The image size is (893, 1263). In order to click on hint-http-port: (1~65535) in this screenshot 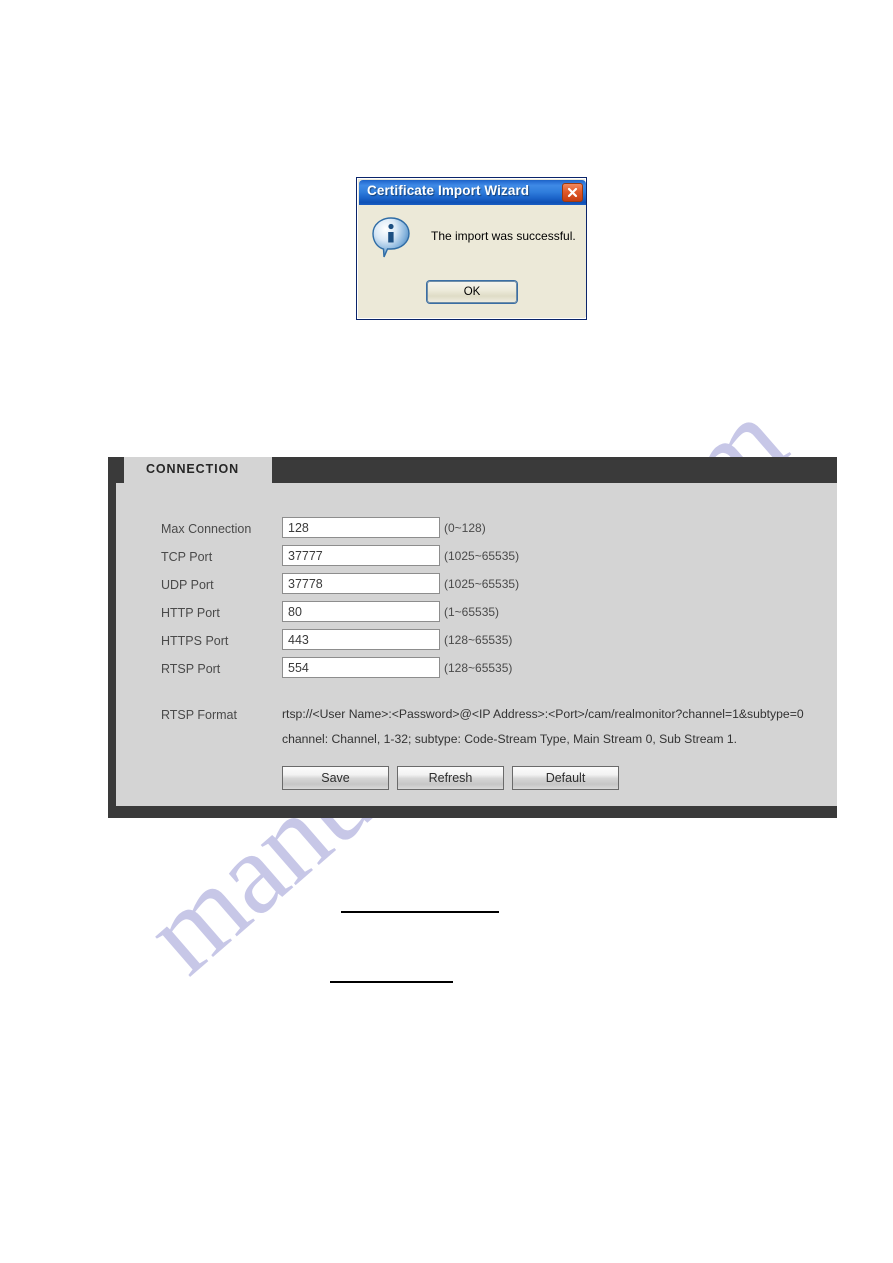, I will do `click(472, 612)`.